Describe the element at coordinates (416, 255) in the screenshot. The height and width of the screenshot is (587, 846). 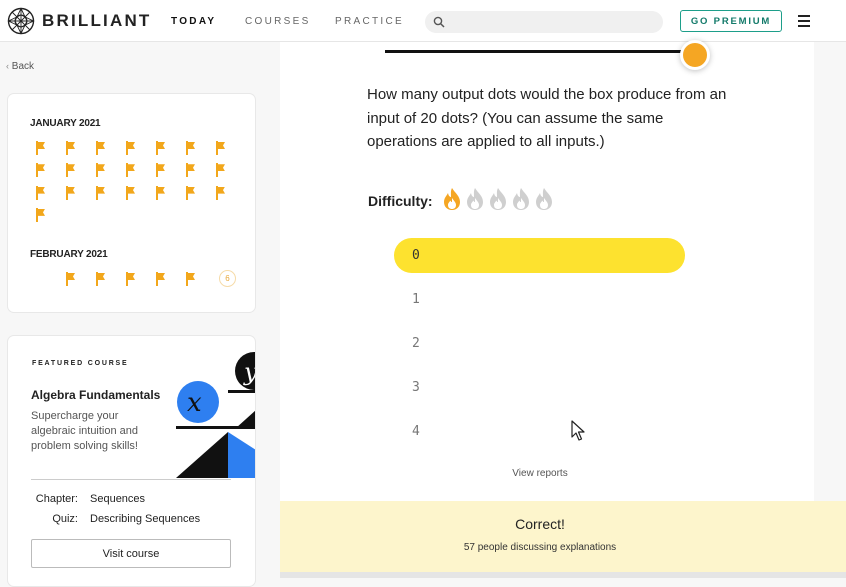
I see `answer-choice-label: 0` at that location.